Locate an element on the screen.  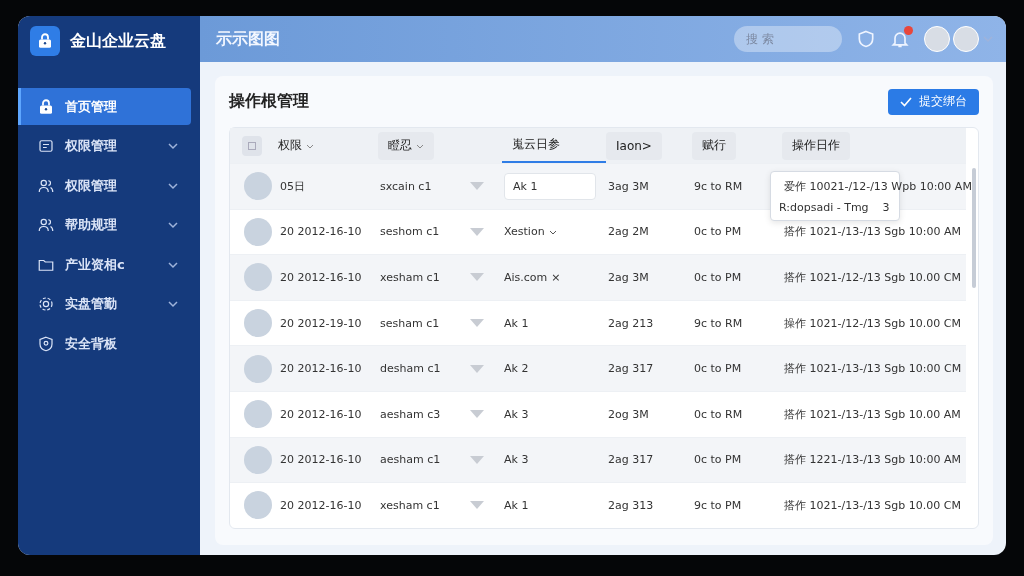
sidebar-item: 产业资相c is located at coordinates (104, 264).